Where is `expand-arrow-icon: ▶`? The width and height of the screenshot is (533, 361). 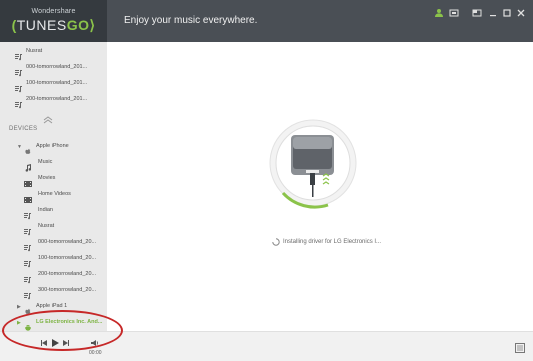
expand-arrow-icon: ▶ is located at coordinates (19, 307).